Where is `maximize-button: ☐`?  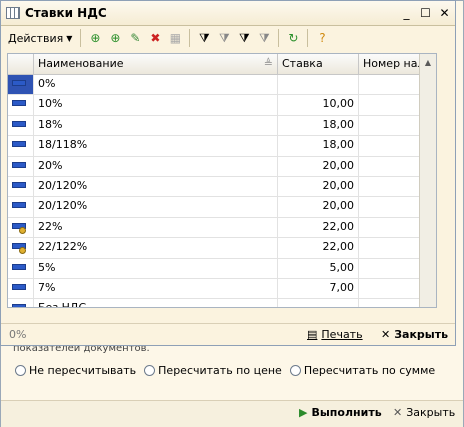
maximize-button: ☐ is located at coordinates (425, 13).